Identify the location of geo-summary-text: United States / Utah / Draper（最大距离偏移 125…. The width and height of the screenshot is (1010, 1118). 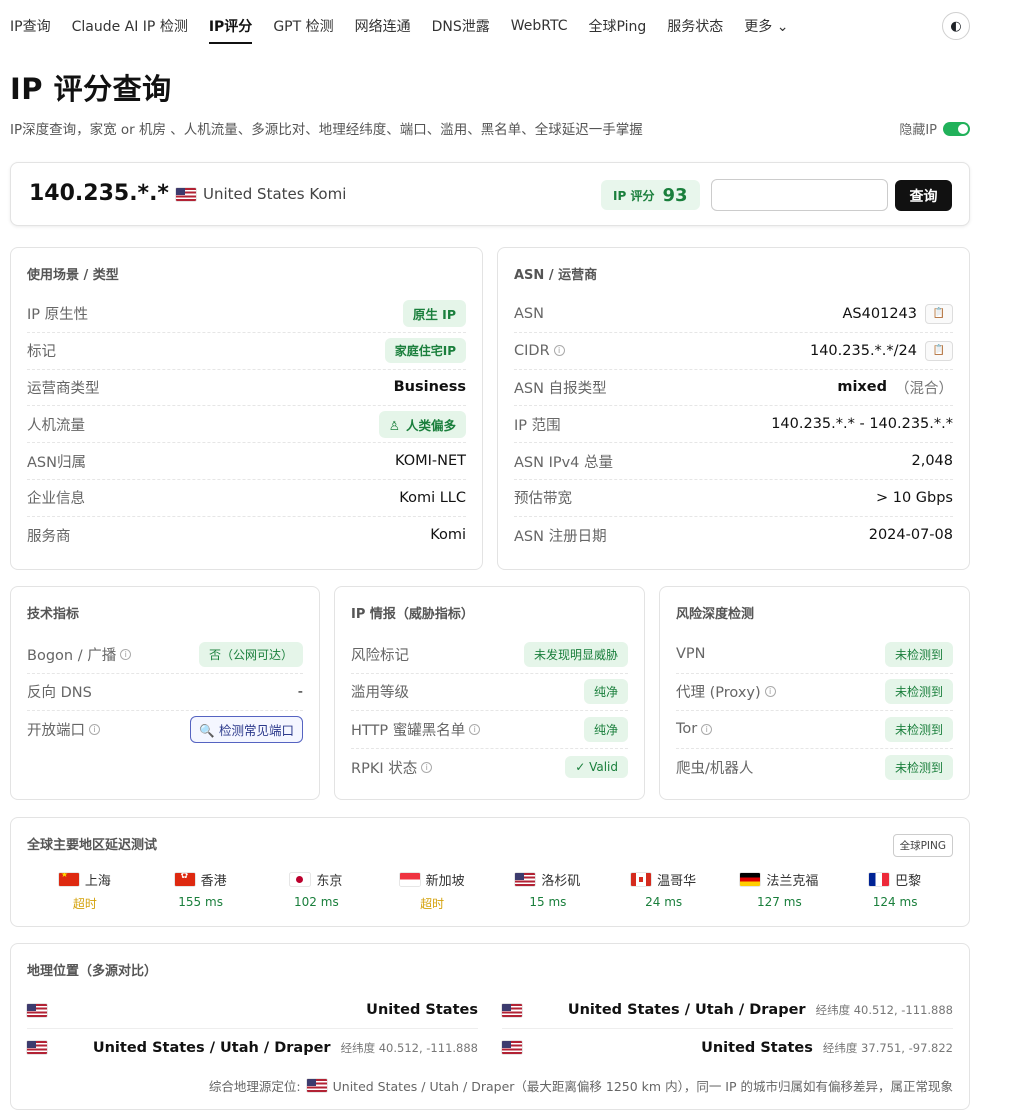
(642, 1086).